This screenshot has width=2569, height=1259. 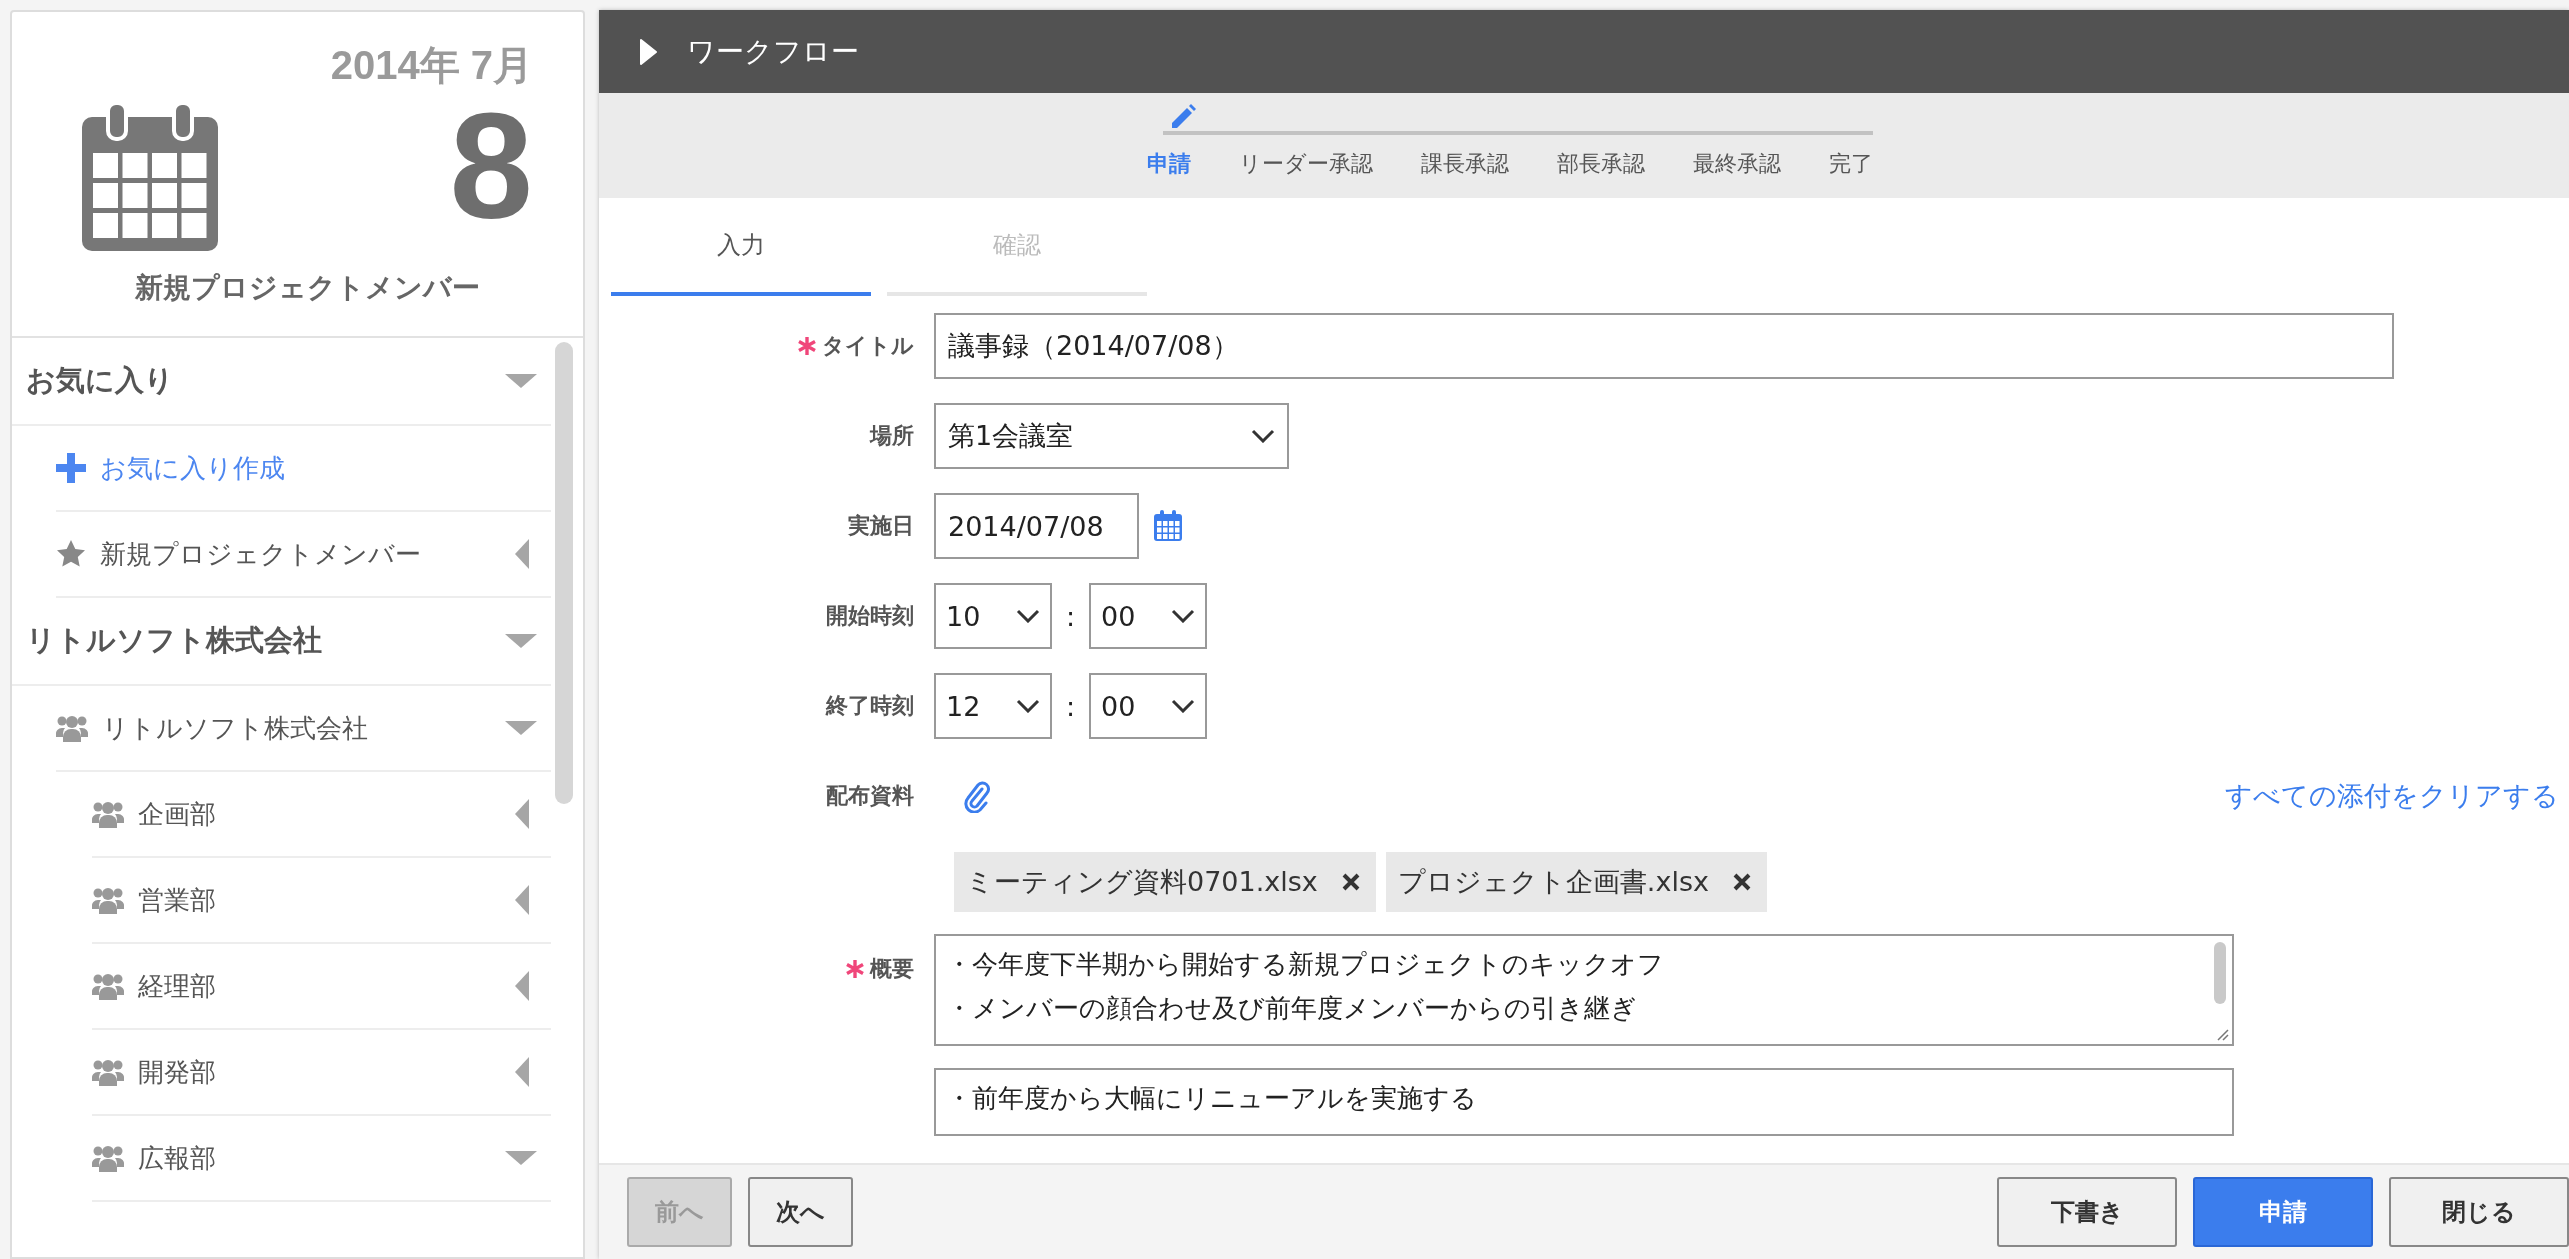 I want to click on workflow-step: 部長承認, so click(x=1601, y=173).